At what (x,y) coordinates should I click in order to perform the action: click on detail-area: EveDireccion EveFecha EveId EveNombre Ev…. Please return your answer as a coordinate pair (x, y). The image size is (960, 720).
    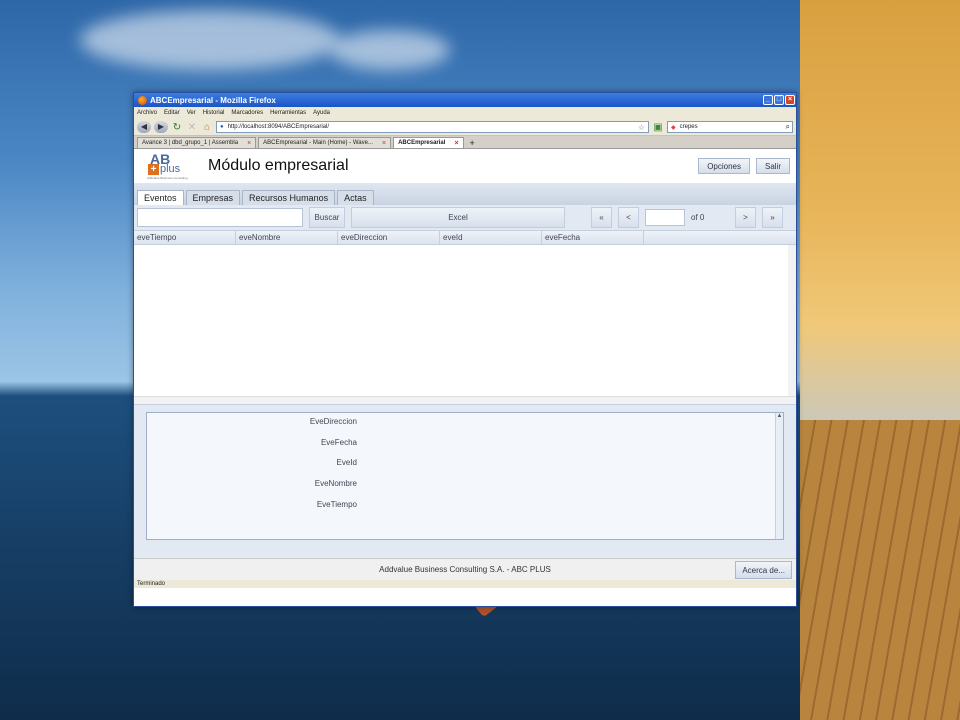
    Looking at the image, I should click on (465, 481).